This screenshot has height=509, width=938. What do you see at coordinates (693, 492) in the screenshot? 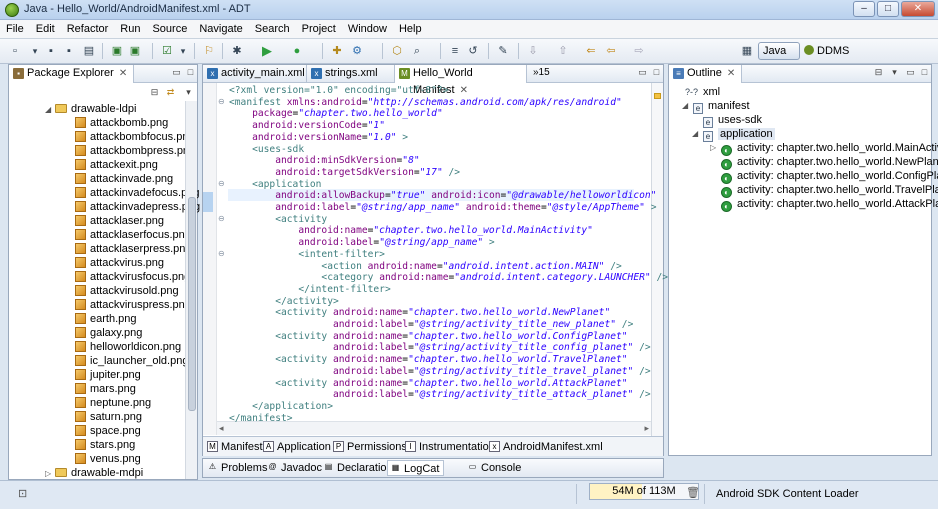
I see `garbage-collect-icon: 🗑` at bounding box center [693, 492].